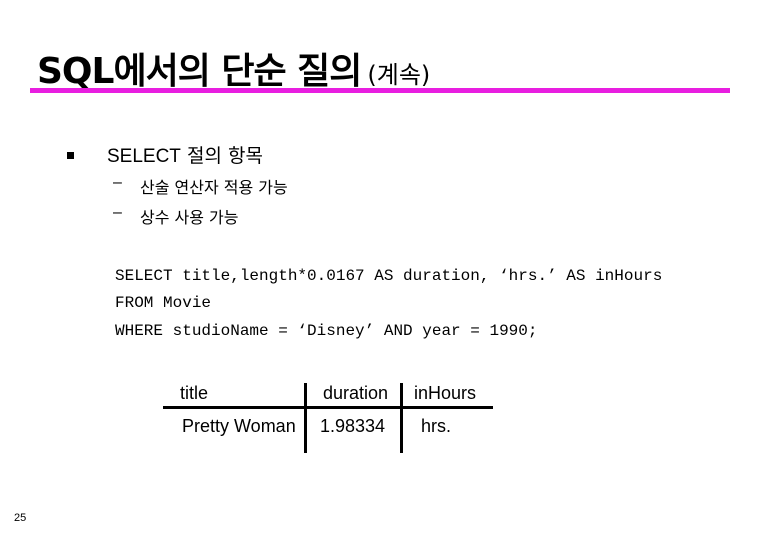  Describe the element at coordinates (328, 407) in the screenshot. I see `table-header-divider` at that location.